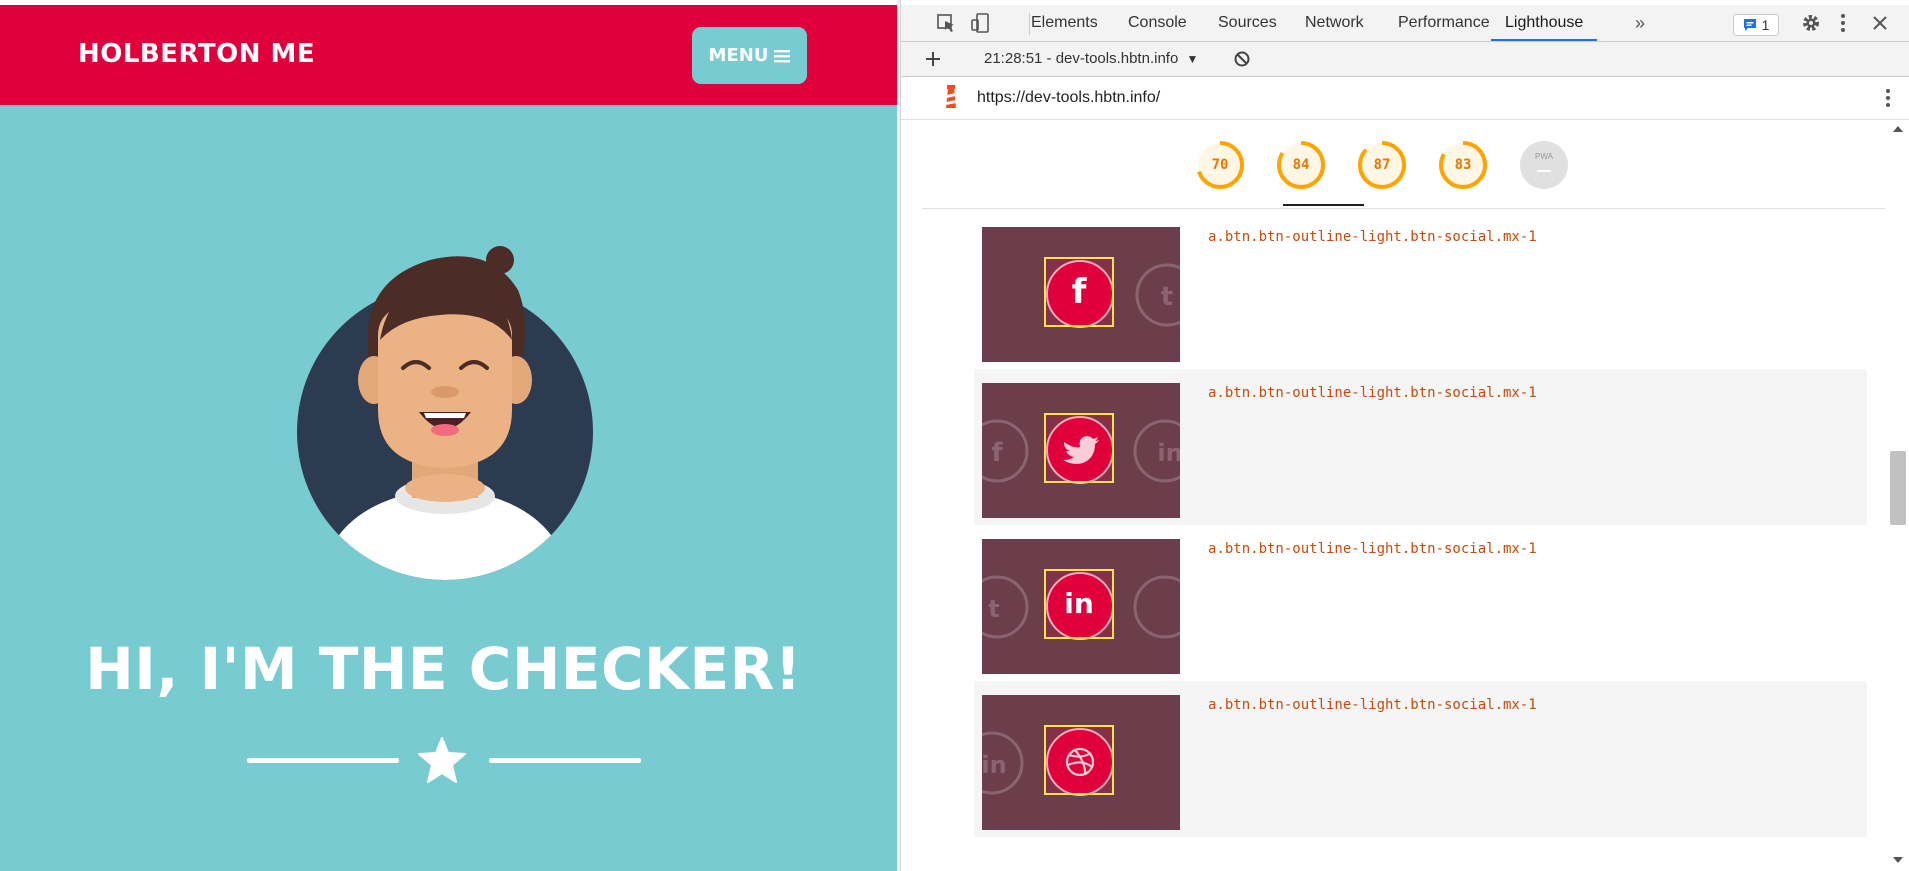  Describe the element at coordinates (1880, 23) in the screenshot. I see `close-devtools-icon` at that location.